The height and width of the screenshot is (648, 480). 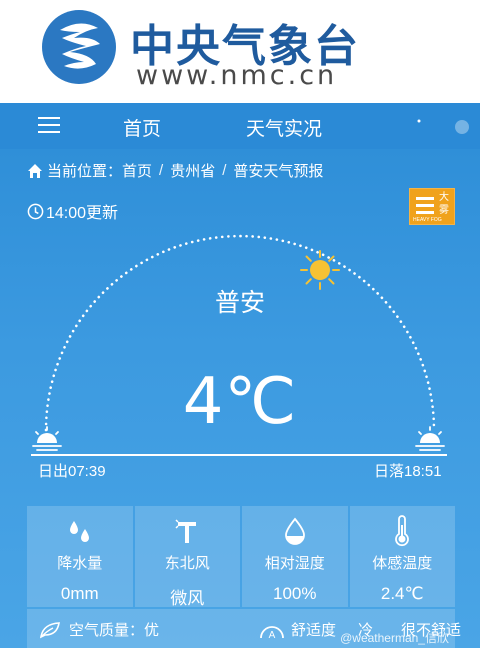 I want to click on wind-card: 东北风 微风, so click(x=187, y=557).